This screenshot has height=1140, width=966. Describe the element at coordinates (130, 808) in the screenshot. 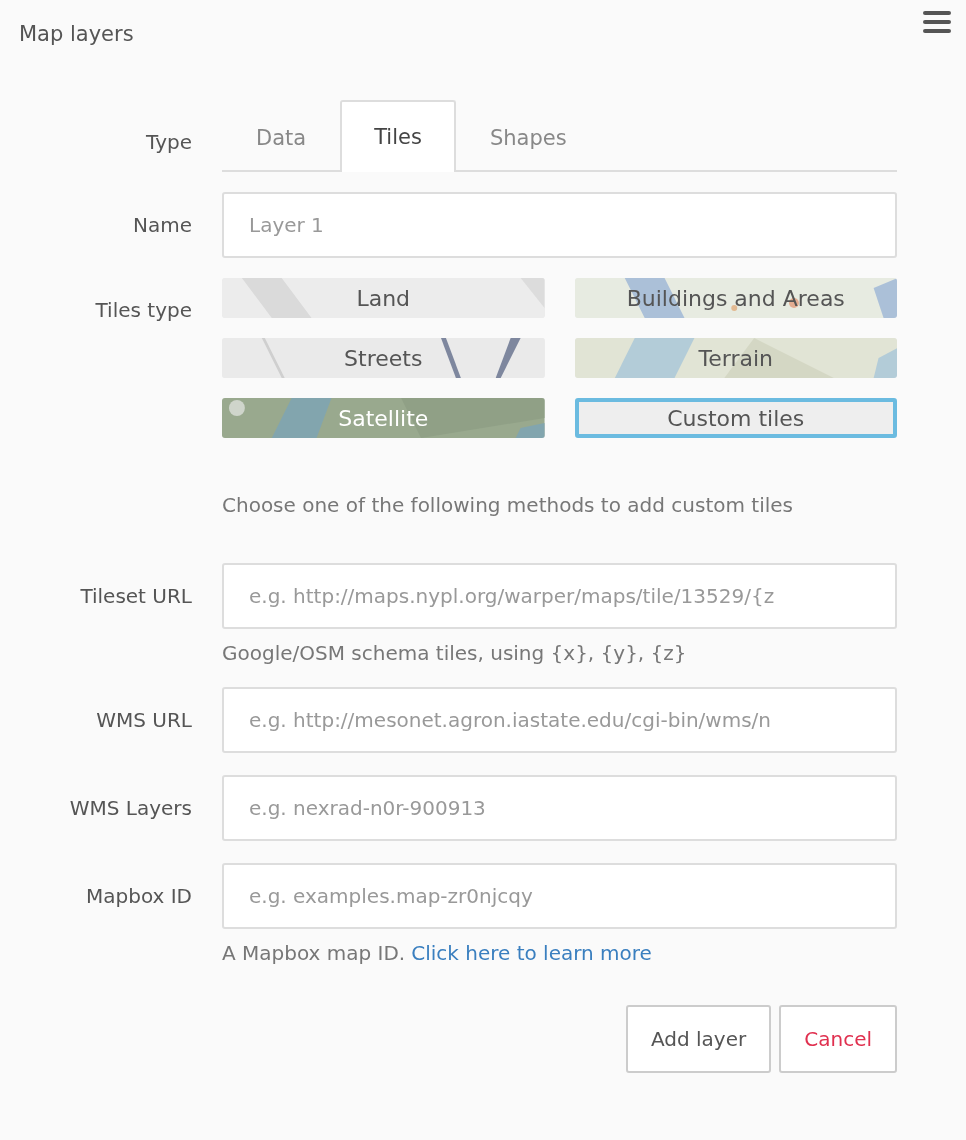

I see `field-label: WMS Layers` at that location.